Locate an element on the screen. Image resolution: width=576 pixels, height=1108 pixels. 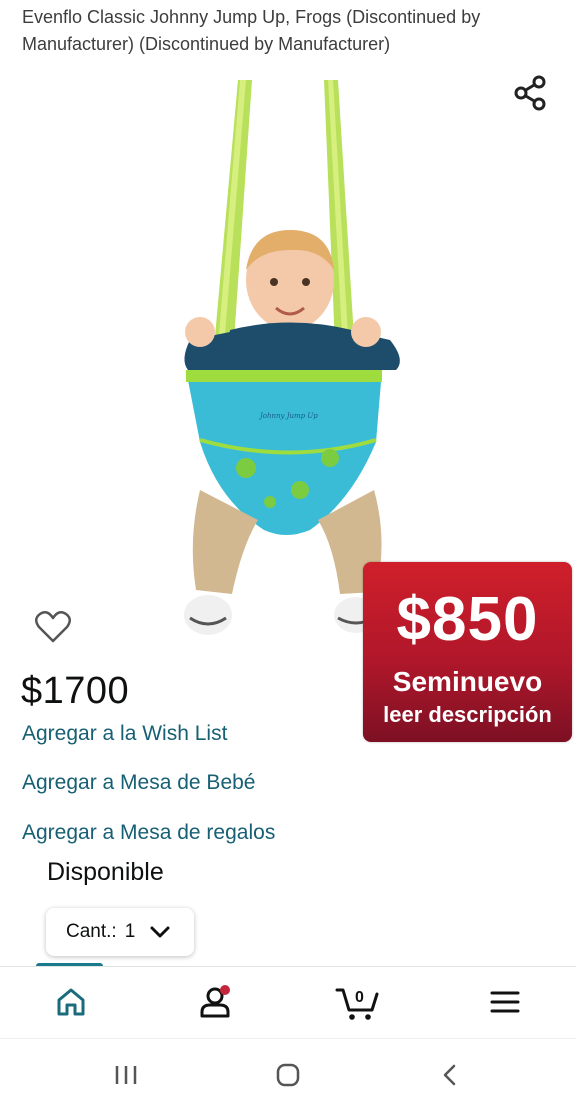
add-to-gift-registry-link: Agregar a Mesa de regalos is located at coordinates (148, 833).